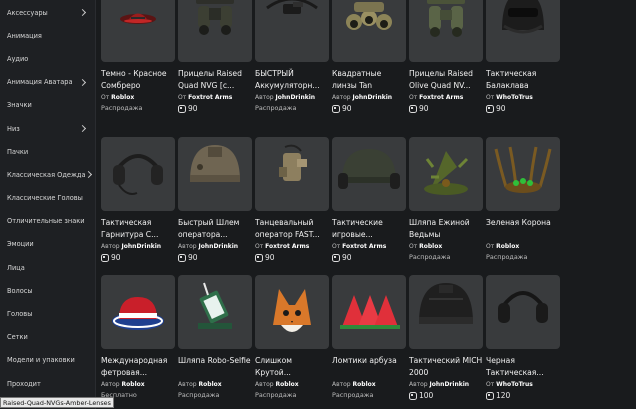 This screenshot has width=636, height=409. I want to click on item-title: Зеленая Корона, so click(523, 228).